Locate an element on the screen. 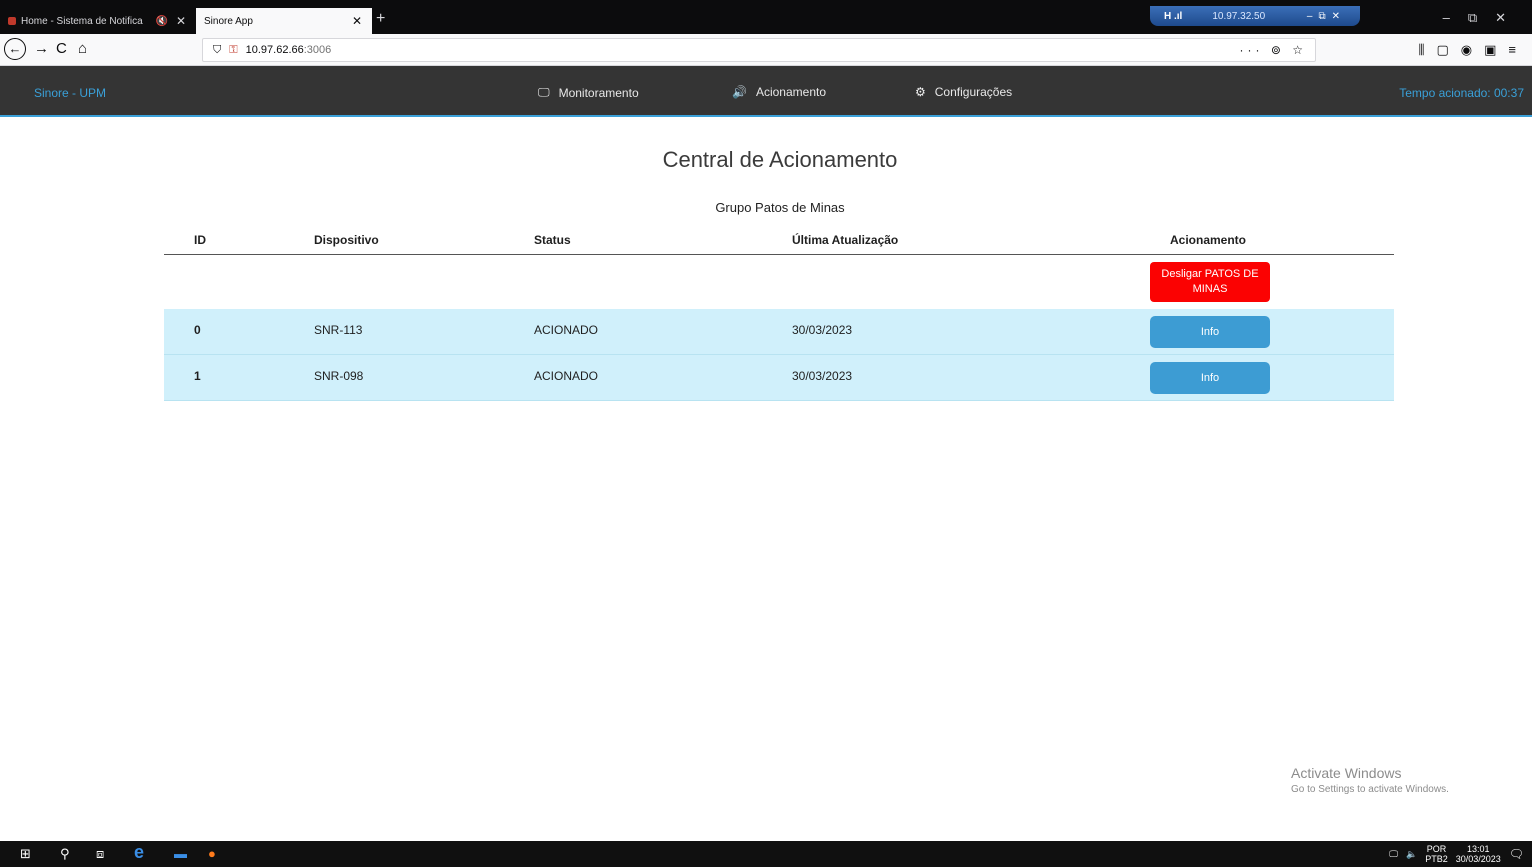 The image size is (1532, 867). cell-device: SNR-113 is located at coordinates (338, 330).